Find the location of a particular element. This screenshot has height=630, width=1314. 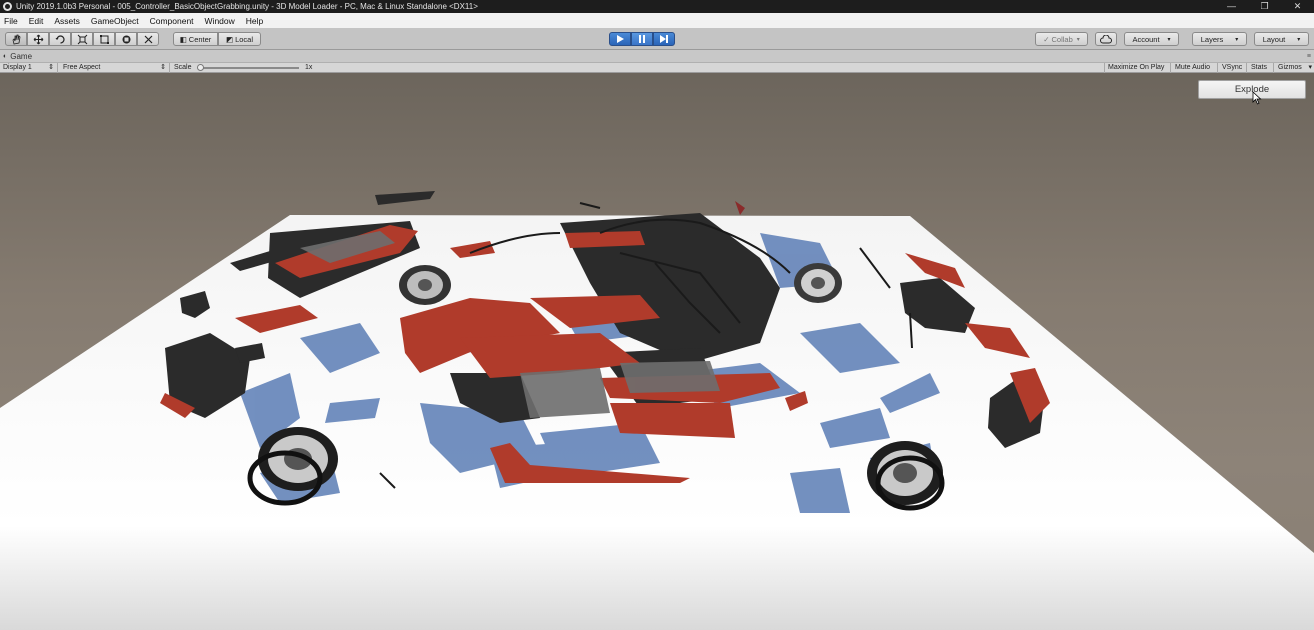

aspect-dropdown: Free Aspect ⇕ is located at coordinates (115, 68).